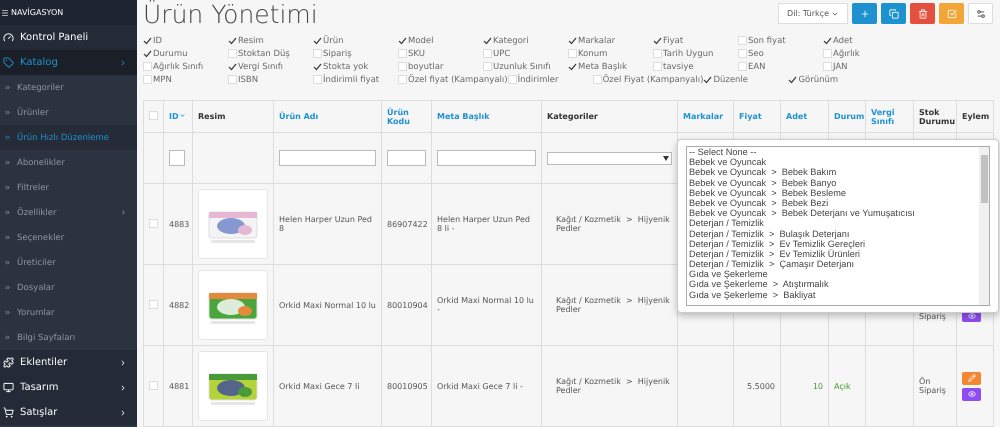 This screenshot has width=1000, height=427. Describe the element at coordinates (487, 116) in the screenshot. I see `column-header: Meta Başlık` at that location.